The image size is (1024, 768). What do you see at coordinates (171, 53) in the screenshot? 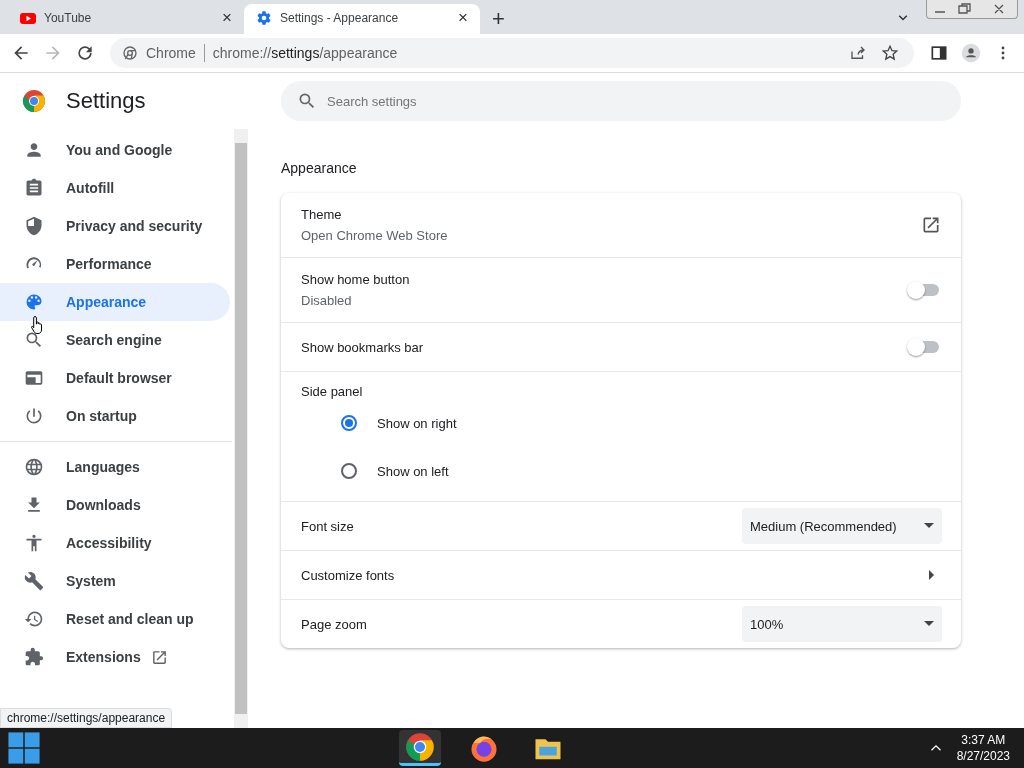
I see `site-label: Chrome` at bounding box center [171, 53].